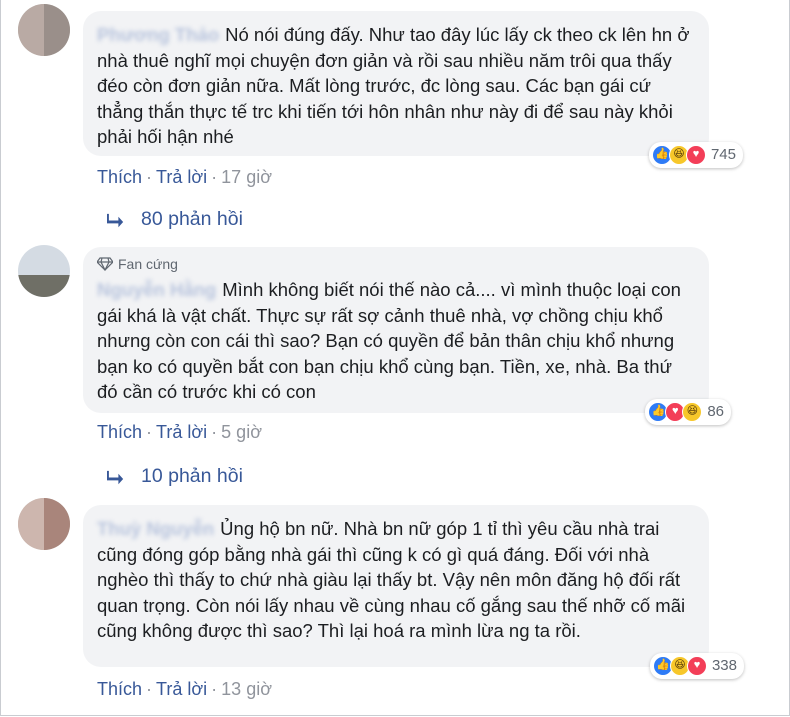 This screenshot has width=790, height=717. Describe the element at coordinates (246, 177) in the screenshot. I see `comment-time: 17 giờ` at that location.